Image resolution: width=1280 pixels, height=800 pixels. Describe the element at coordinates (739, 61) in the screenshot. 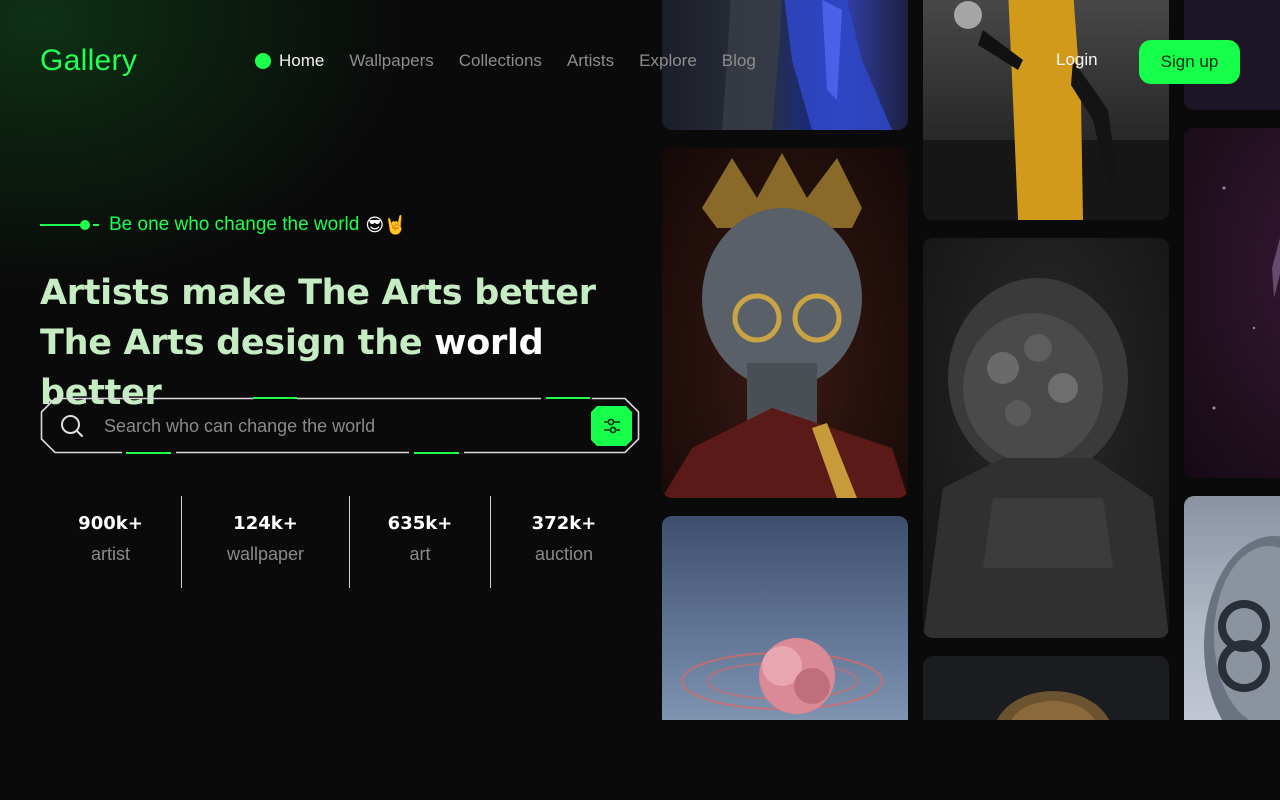

I see `nav-item-blog: Blog` at that location.